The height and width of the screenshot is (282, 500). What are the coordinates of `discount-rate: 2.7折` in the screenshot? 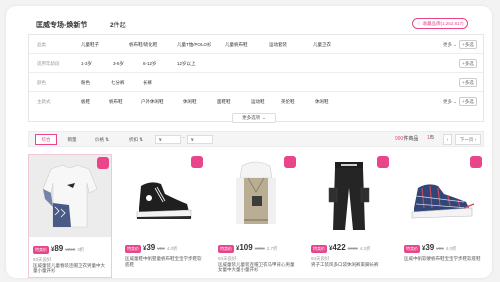 It's located at (272, 248).